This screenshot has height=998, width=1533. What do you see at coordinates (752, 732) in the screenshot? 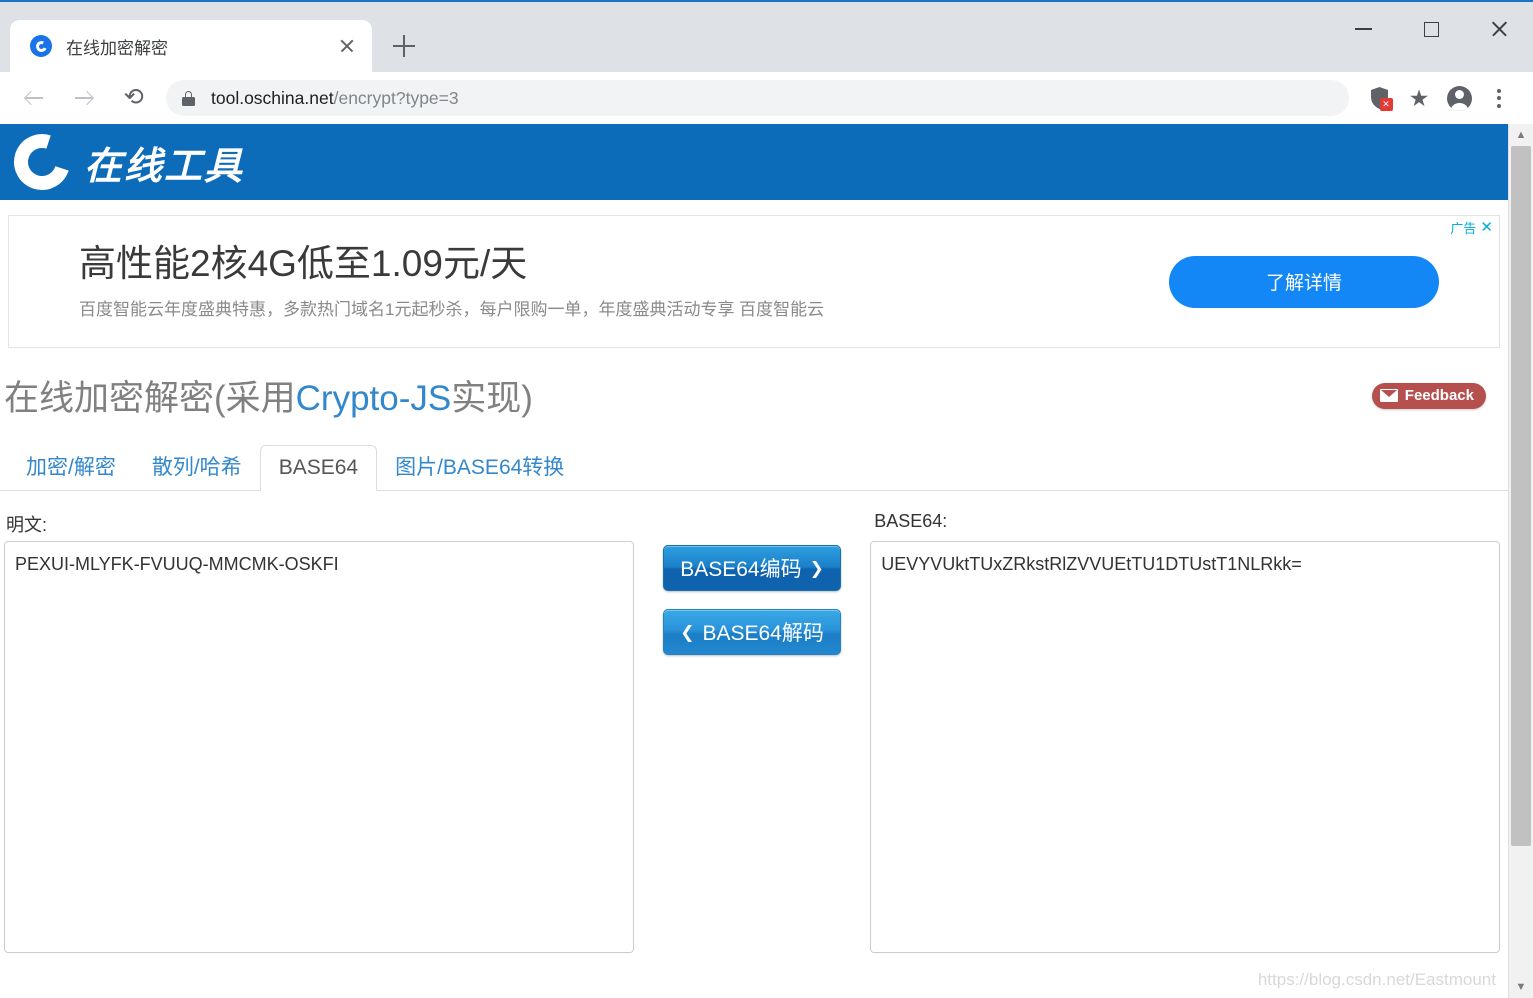
I see `action-buttons-column: BASE64编码 ❯ ❮ BASE64解码` at bounding box center [752, 732].